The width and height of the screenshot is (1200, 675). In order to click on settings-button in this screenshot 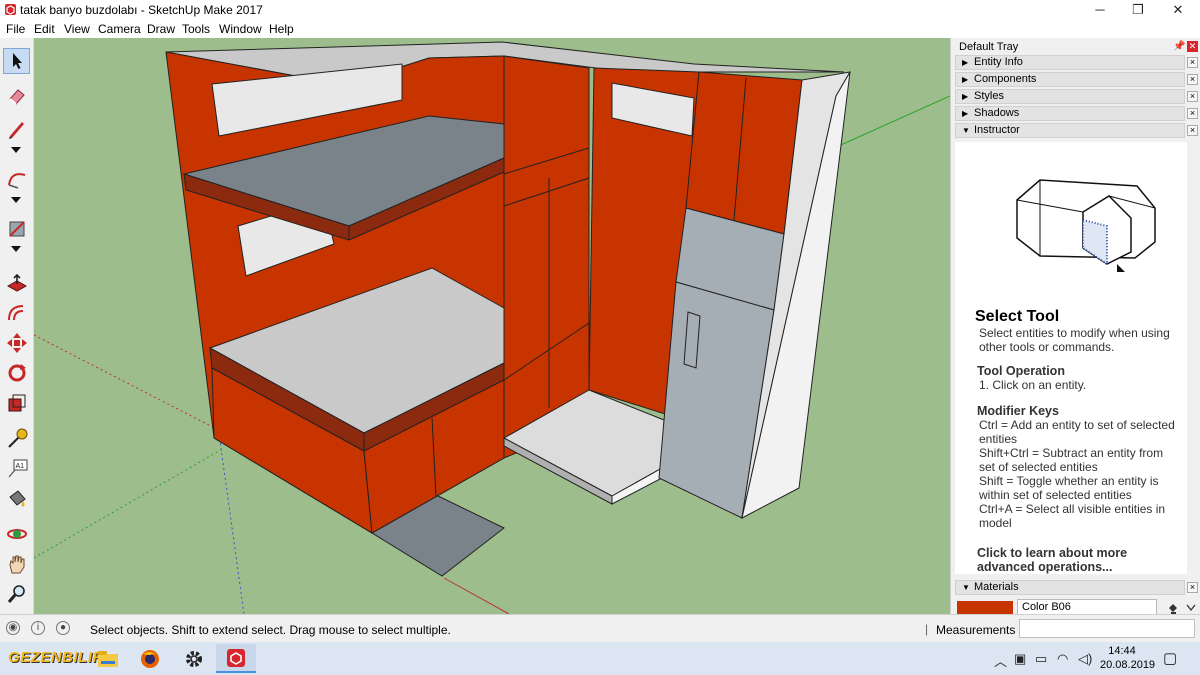, I will do `click(194, 658)`.